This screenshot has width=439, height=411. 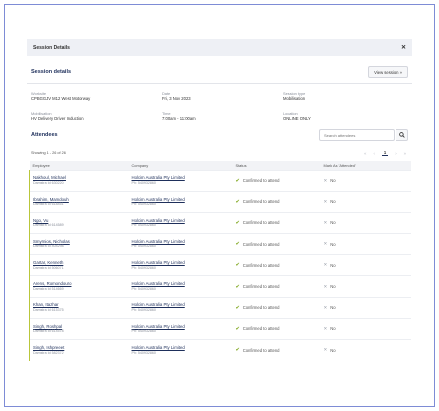 What do you see at coordinates (48, 225) in the screenshot?
I see `employee-id: Damstra Id 614589` at bounding box center [48, 225].